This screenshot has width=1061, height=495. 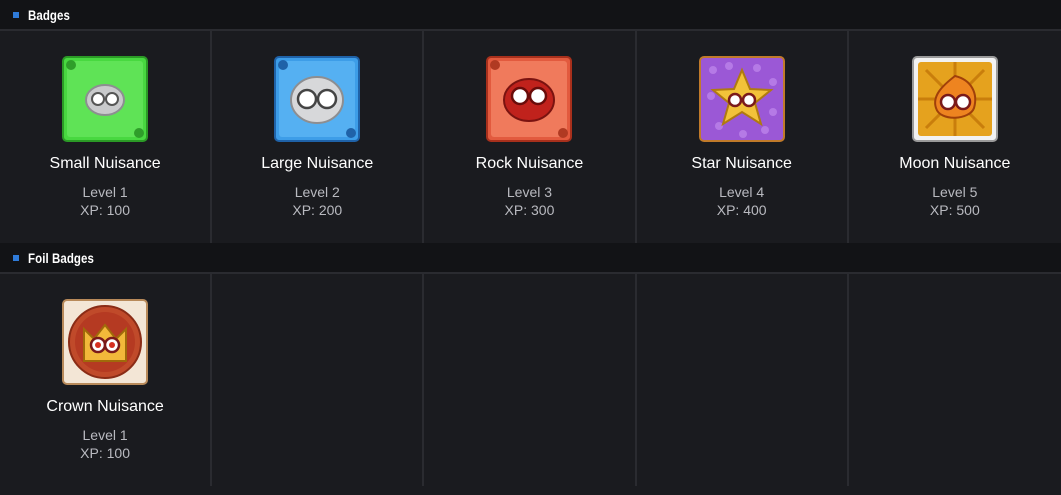 I want to click on badge-card: Crown Nuisance Level 1 XP: 100, so click(x=106, y=380).